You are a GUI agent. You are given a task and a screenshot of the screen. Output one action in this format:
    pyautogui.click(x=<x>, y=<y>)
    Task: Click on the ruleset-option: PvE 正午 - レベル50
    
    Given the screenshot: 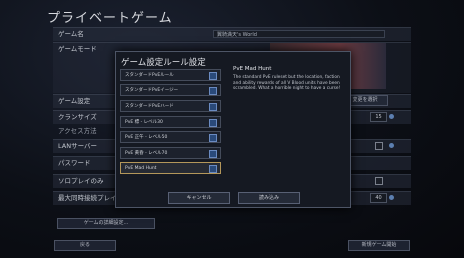 What is the action you would take?
    pyautogui.click(x=170, y=137)
    